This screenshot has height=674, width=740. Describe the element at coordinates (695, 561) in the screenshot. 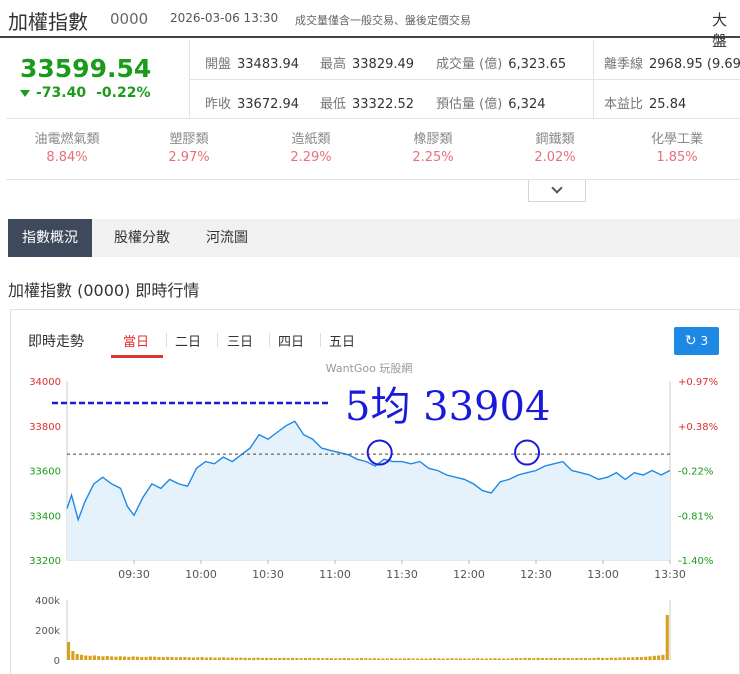

I see `y-tick-label-percent: -1.40%` at that location.